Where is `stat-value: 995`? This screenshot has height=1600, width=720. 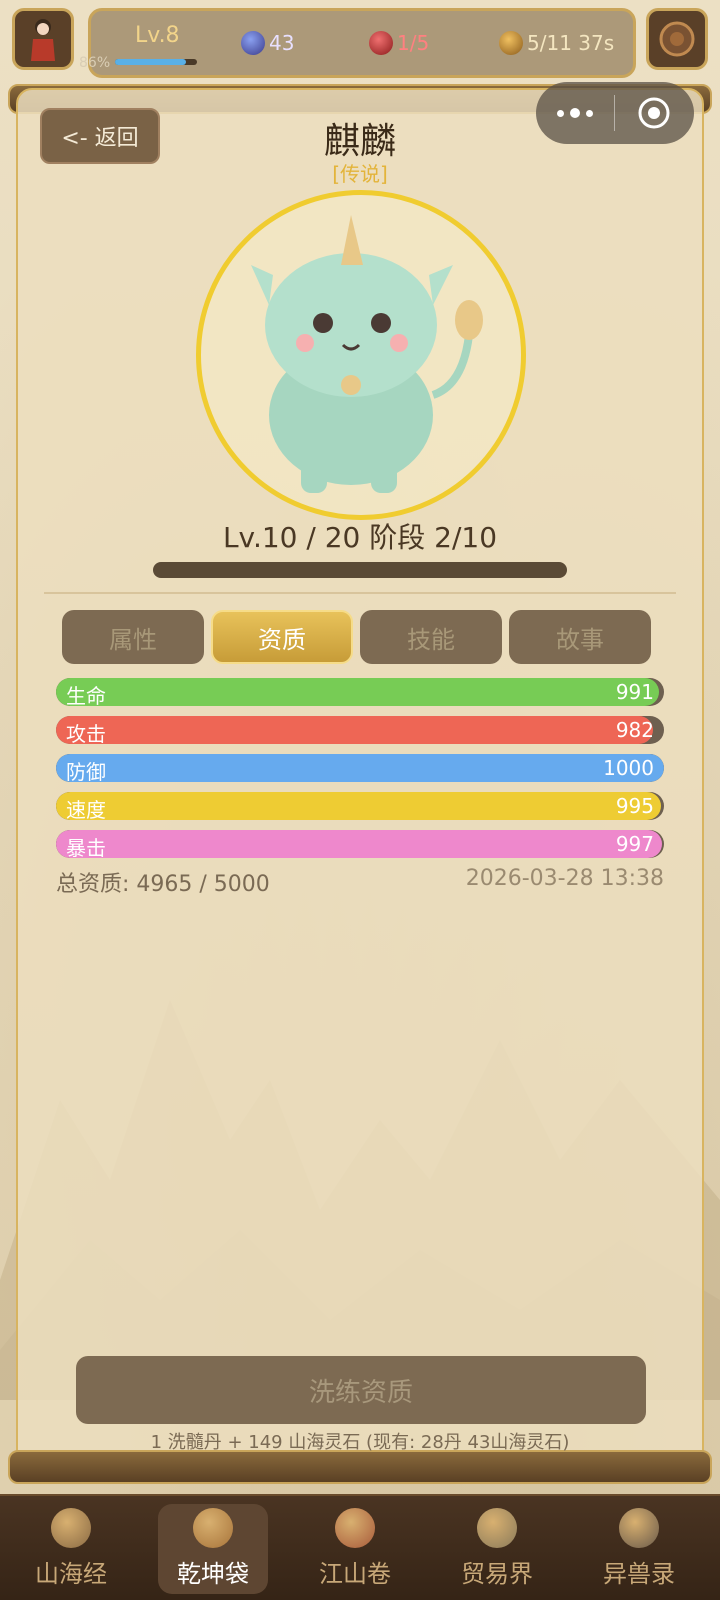 stat-value: 995 is located at coordinates (634, 806).